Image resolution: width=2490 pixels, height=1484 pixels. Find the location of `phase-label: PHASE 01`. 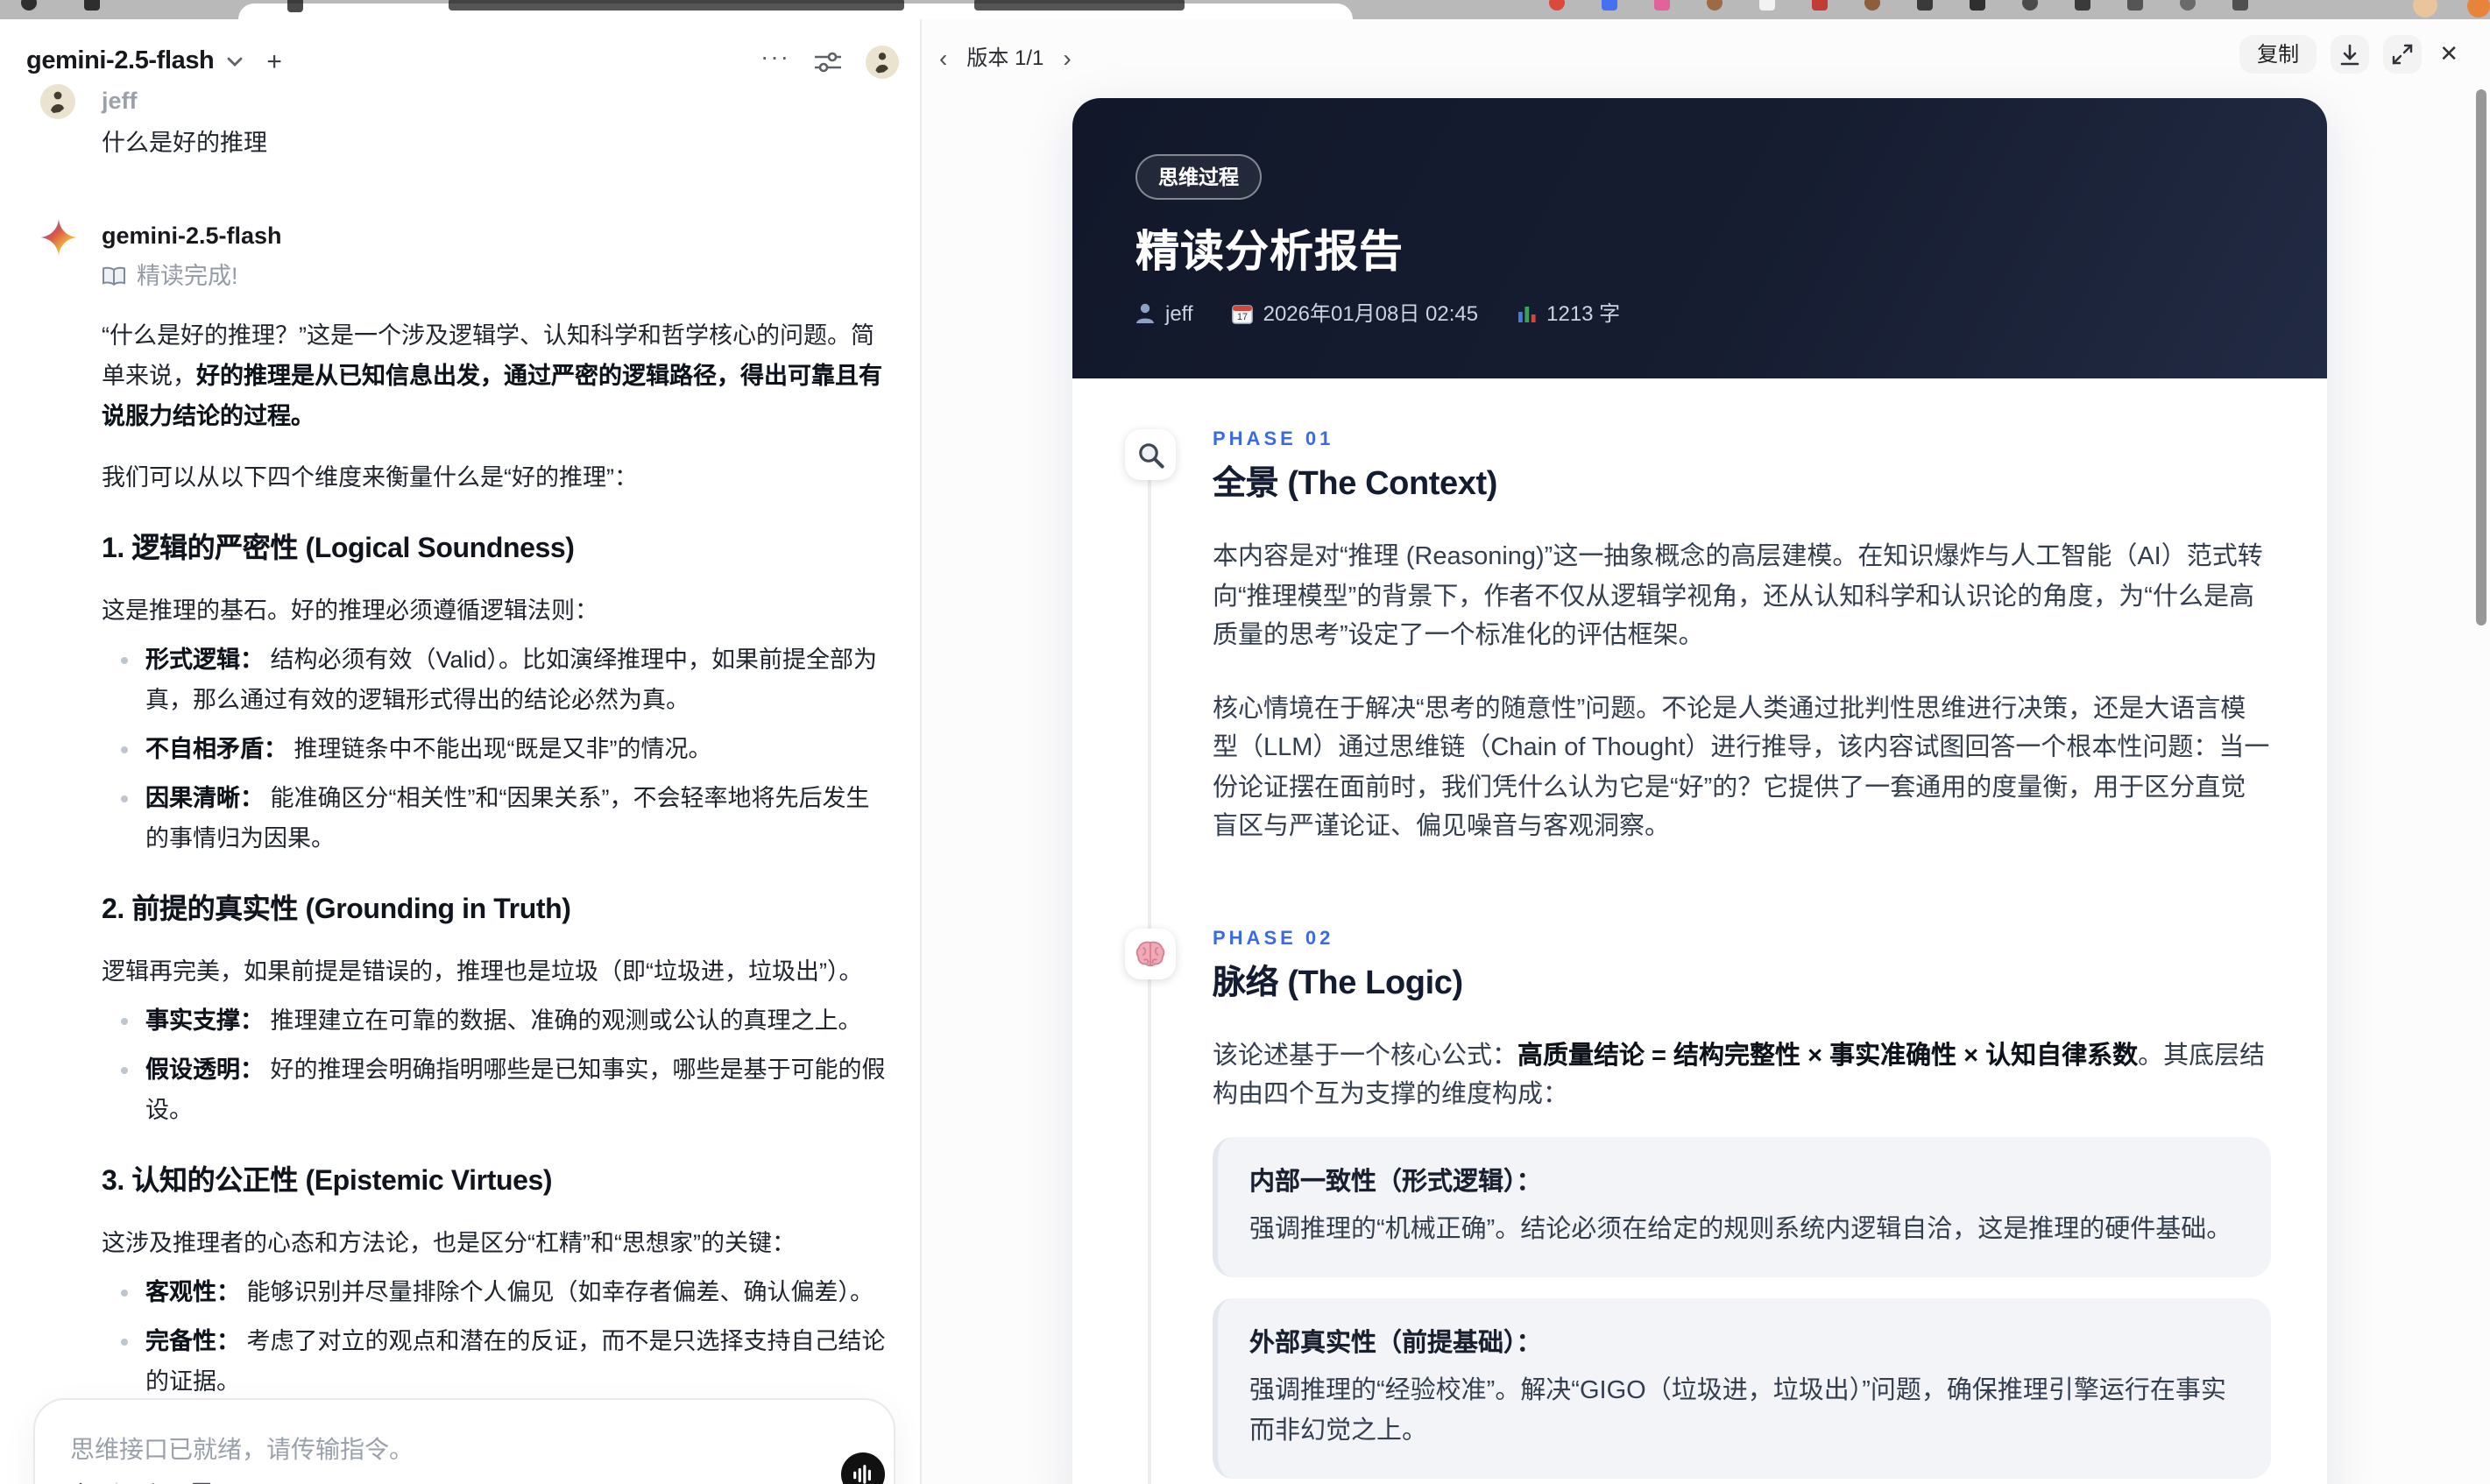

phase-label: PHASE 01 is located at coordinates (1273, 439).